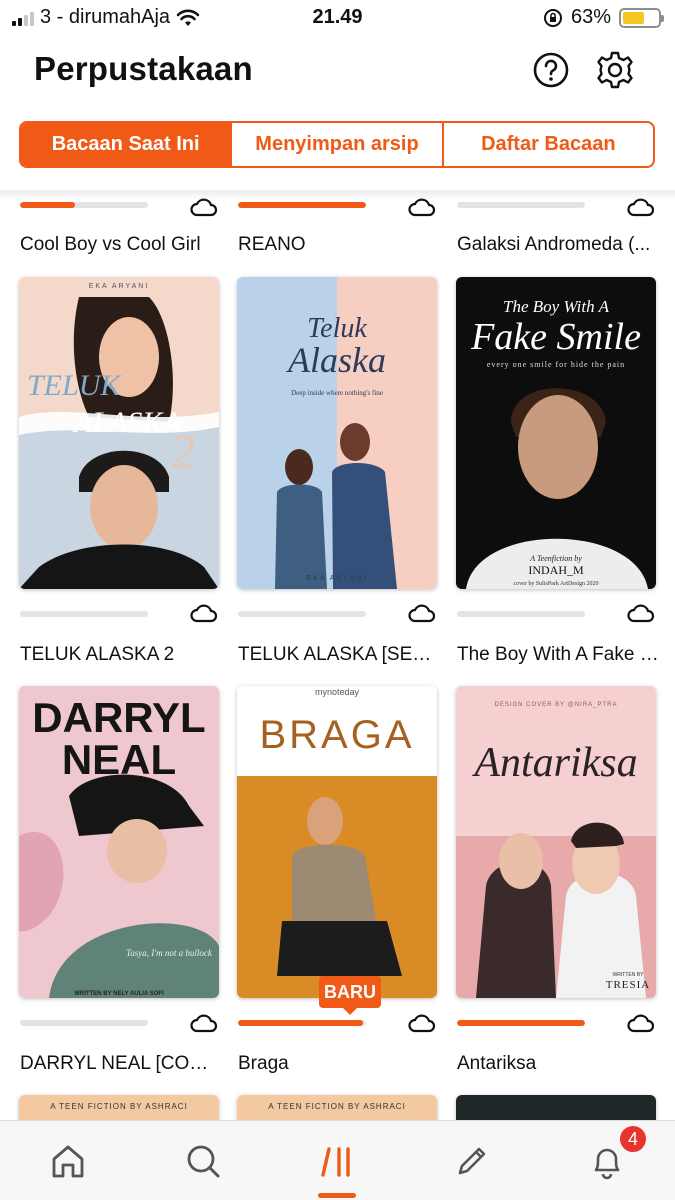  I want to click on cover-title: NEAL, so click(119, 759).